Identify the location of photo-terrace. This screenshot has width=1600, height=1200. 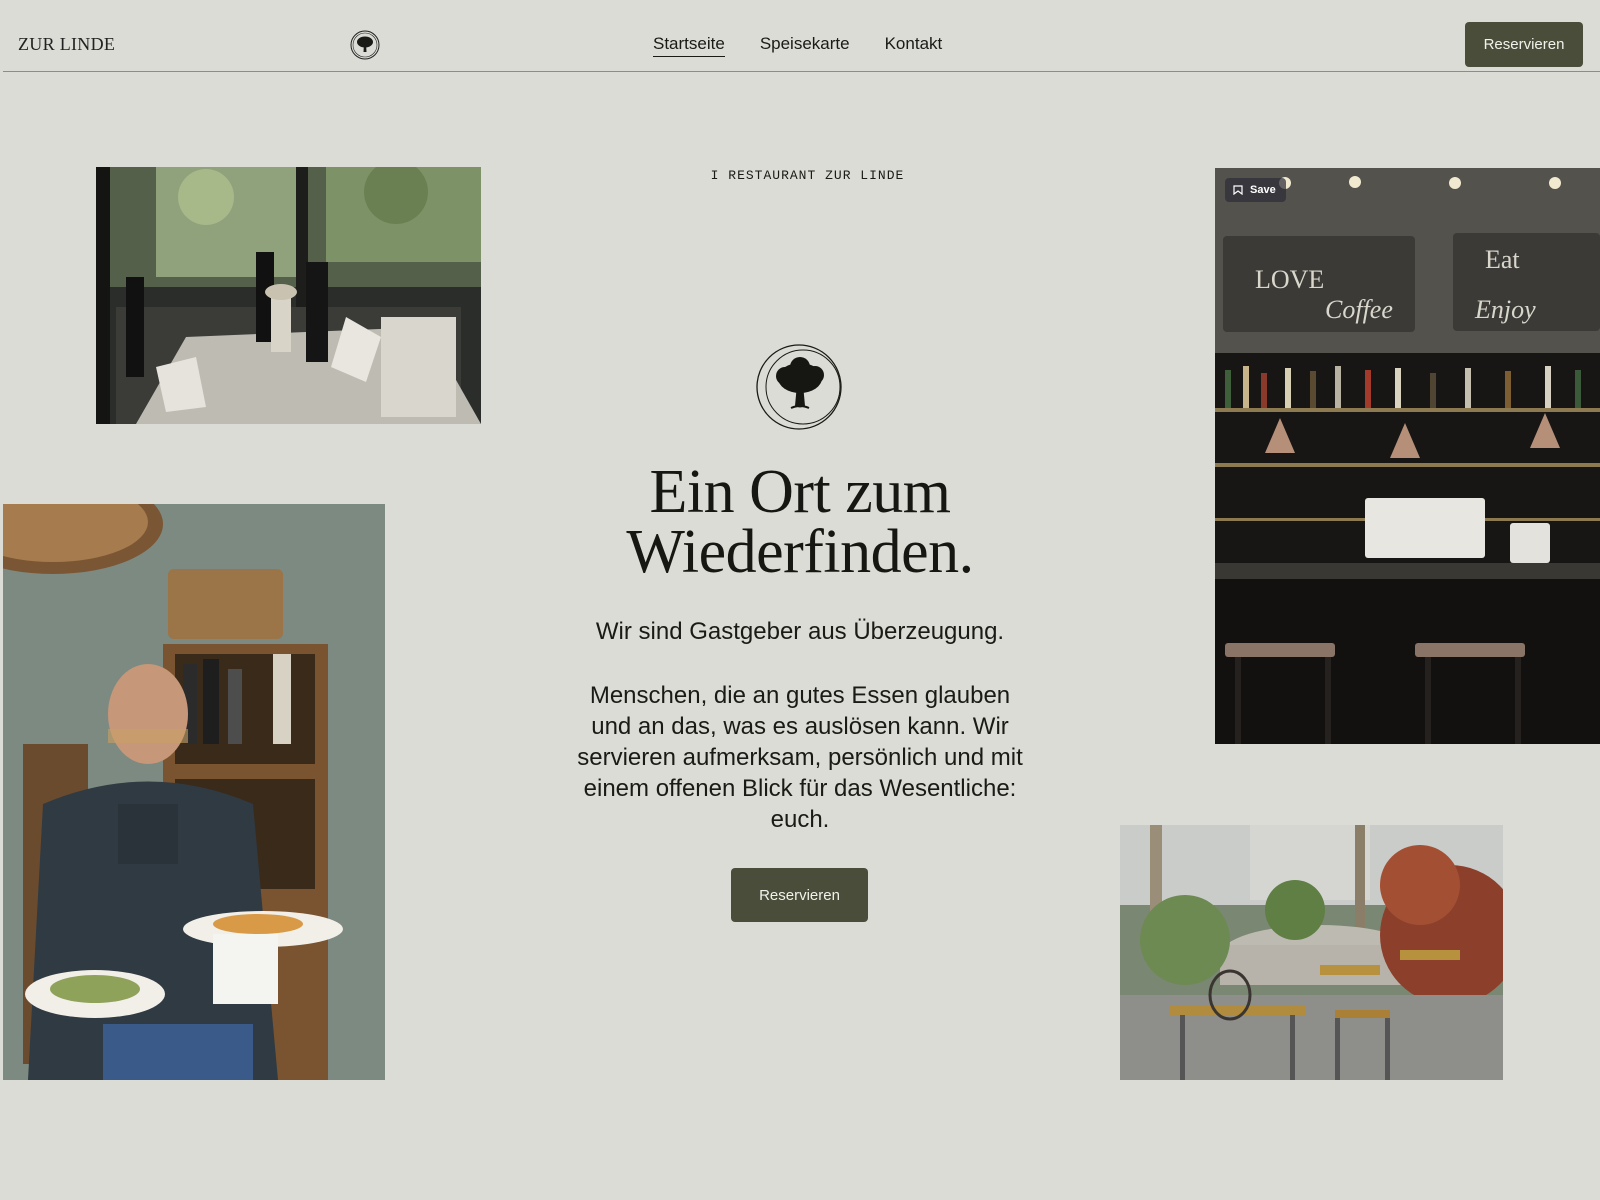
(1311, 952).